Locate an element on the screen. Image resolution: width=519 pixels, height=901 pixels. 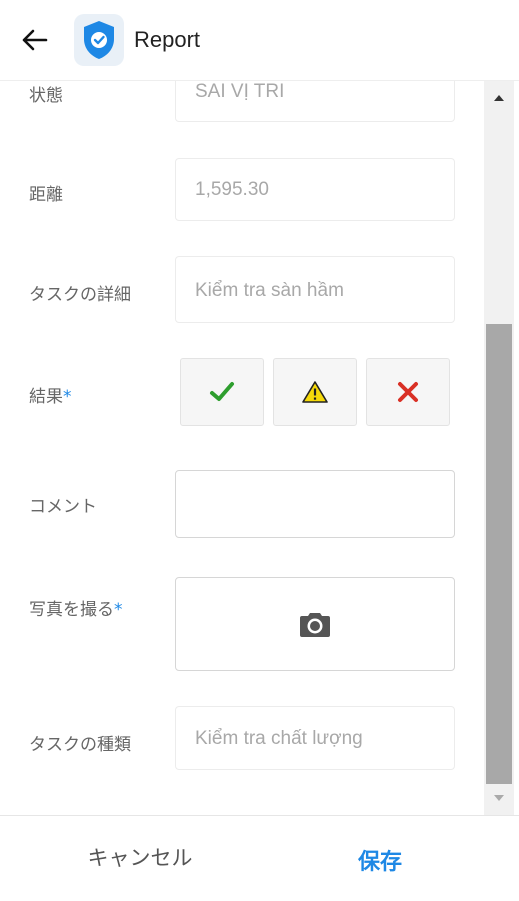
comment-label: コメント is located at coordinates (63, 507).